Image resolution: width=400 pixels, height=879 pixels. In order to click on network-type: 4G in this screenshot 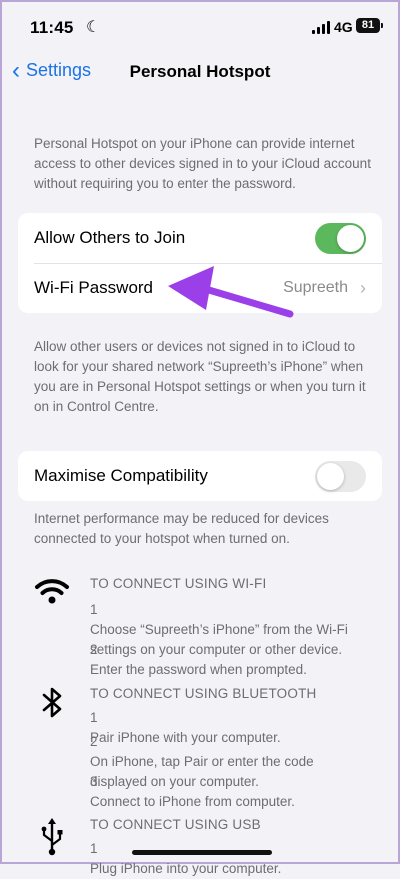, I will do `click(343, 27)`.